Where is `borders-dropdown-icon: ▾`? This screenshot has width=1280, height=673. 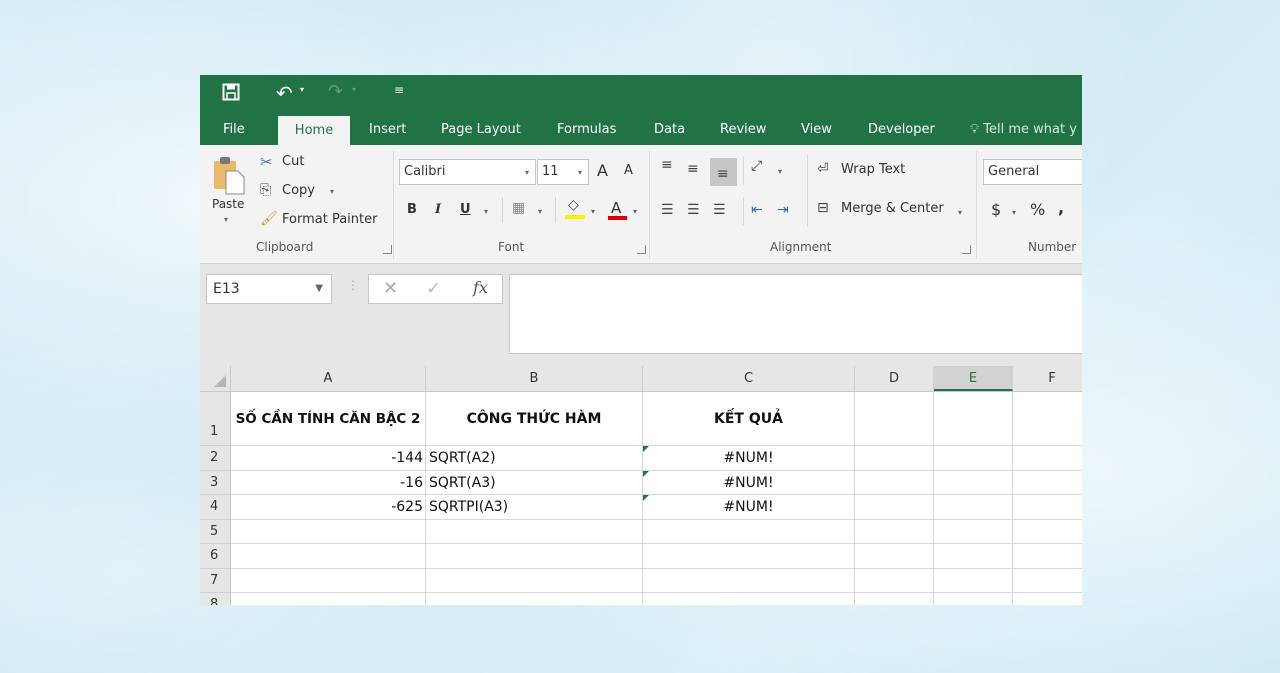 borders-dropdown-icon: ▾ is located at coordinates (540, 211).